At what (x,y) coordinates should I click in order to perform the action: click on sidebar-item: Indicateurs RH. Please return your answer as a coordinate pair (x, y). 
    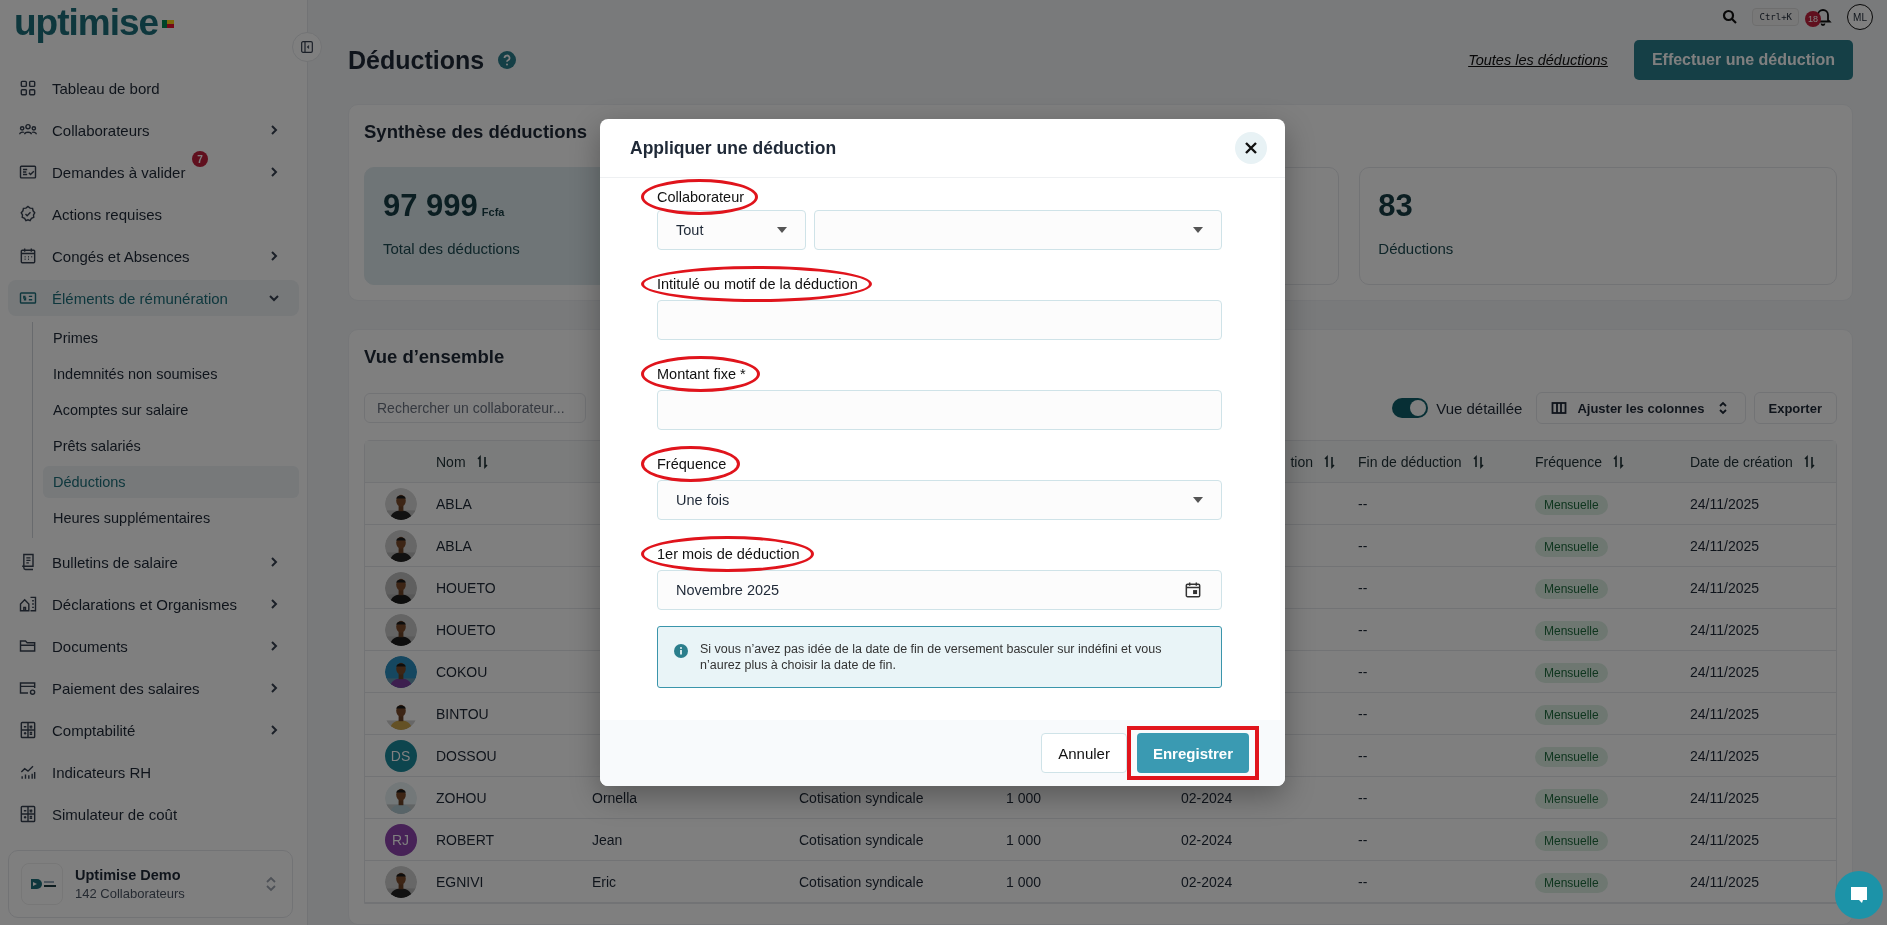
    Looking at the image, I should click on (153, 772).